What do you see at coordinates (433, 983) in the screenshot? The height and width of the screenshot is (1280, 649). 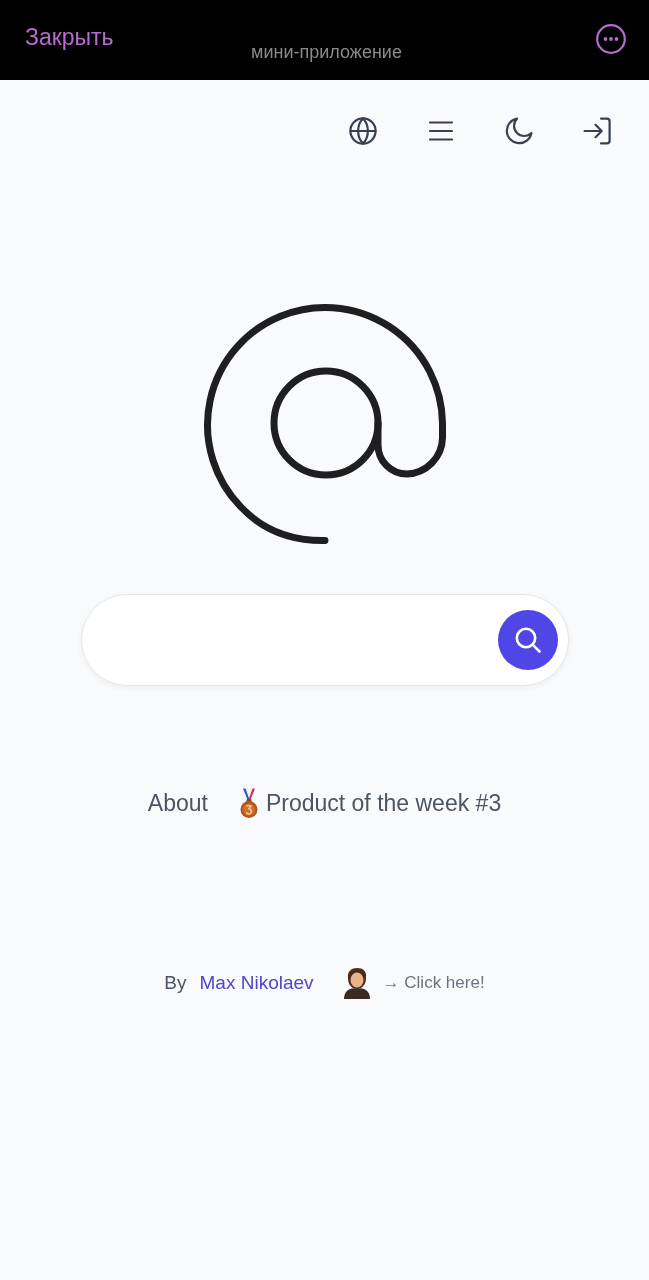 I see `click-here-link: → Click here!` at bounding box center [433, 983].